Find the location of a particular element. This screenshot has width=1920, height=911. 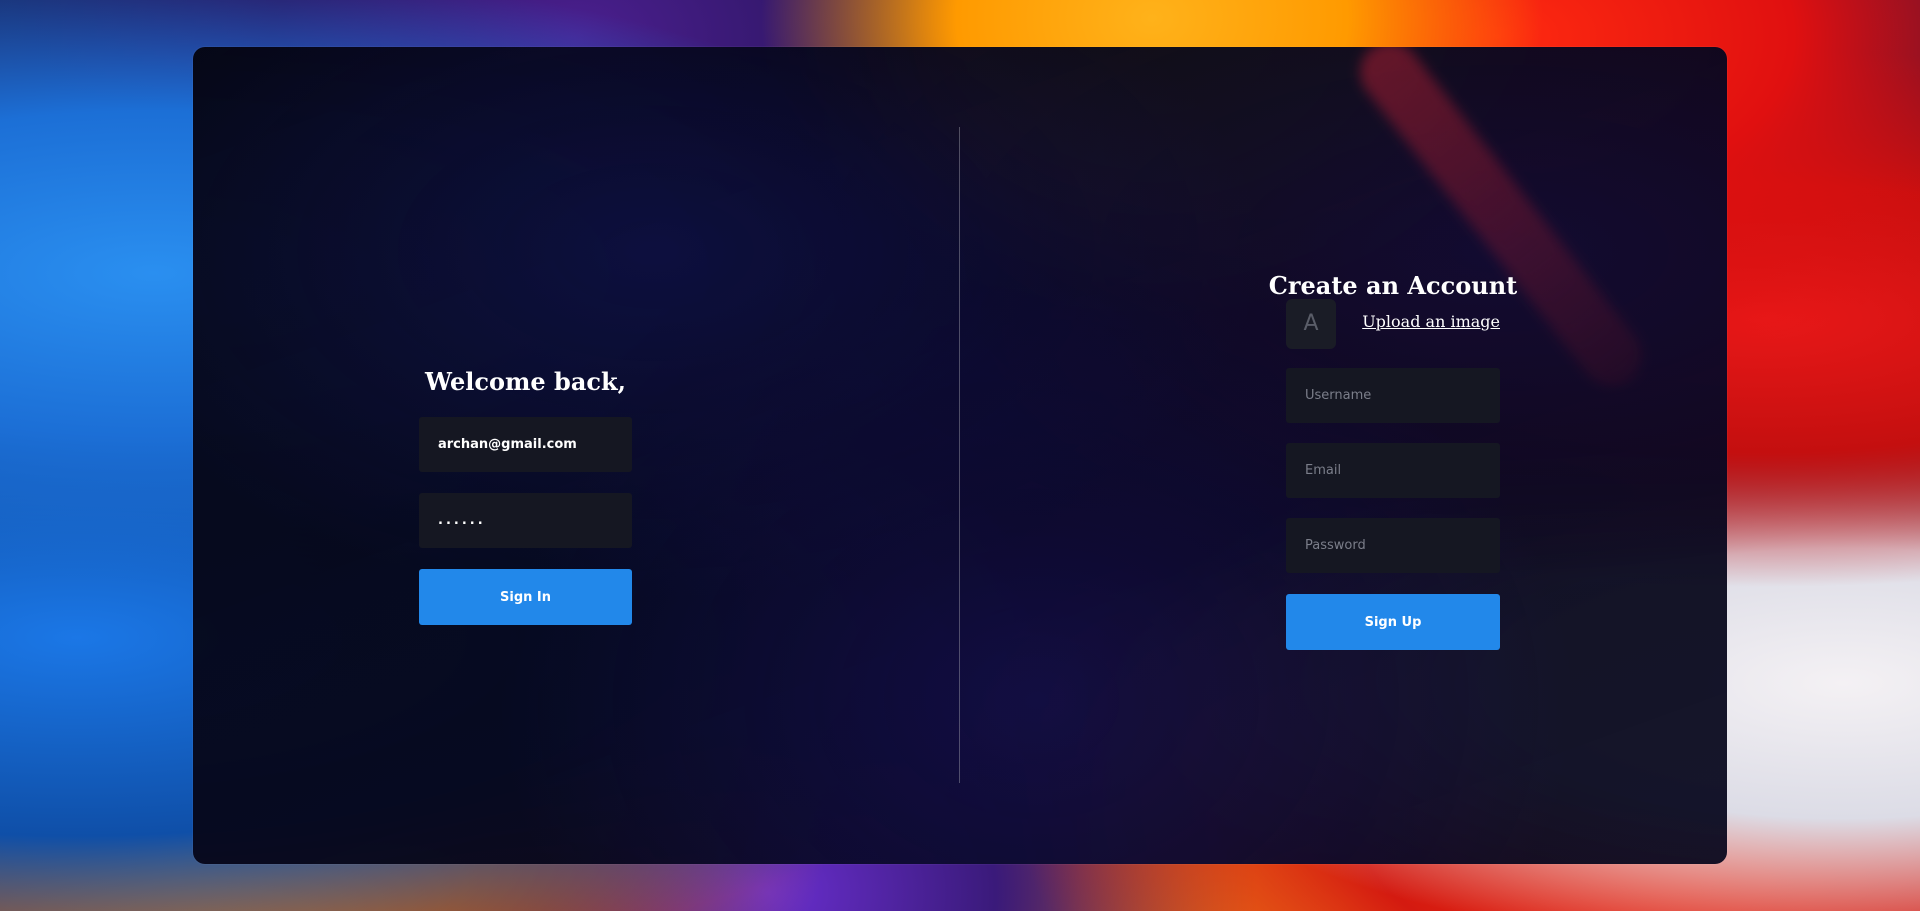

avatar-placeholder: A is located at coordinates (1311, 324).